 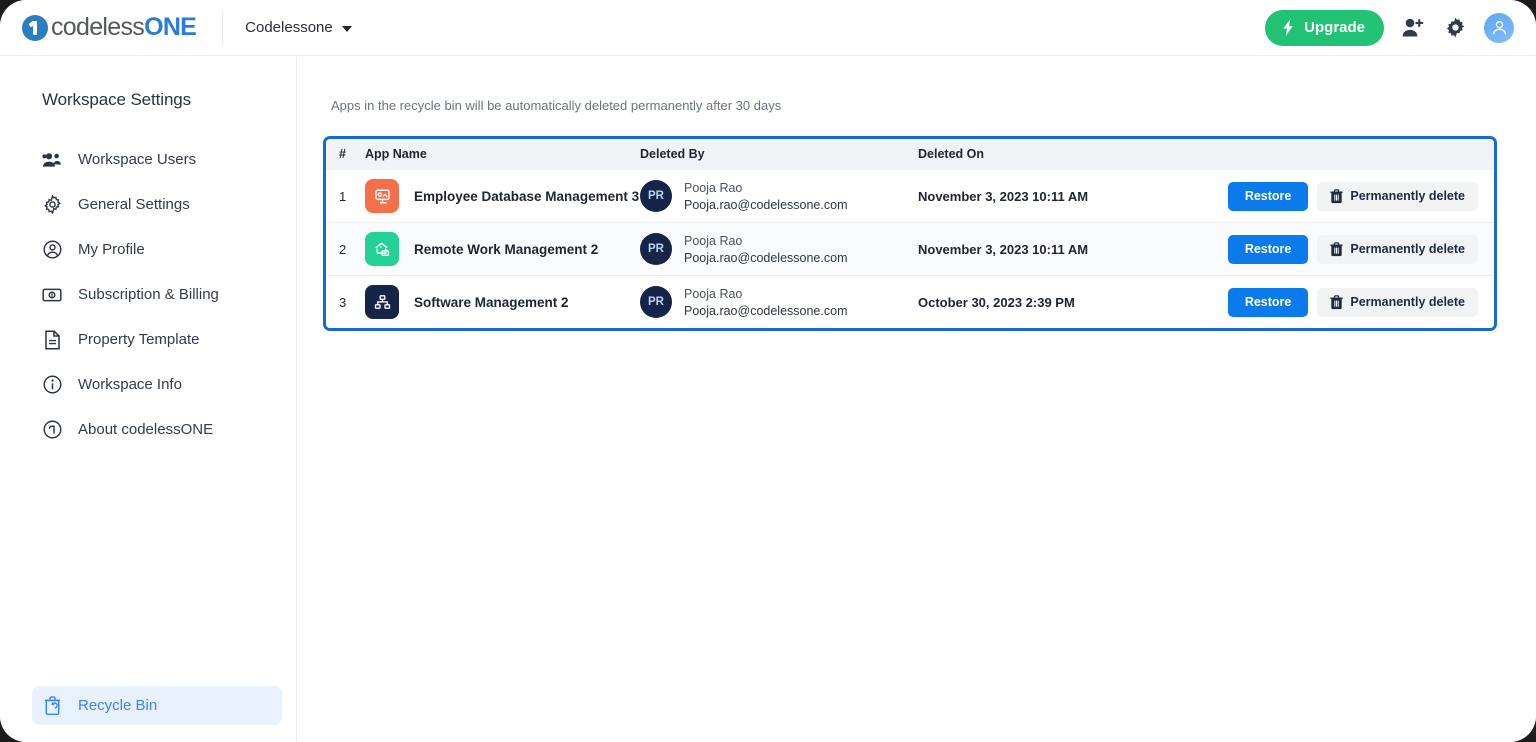 I want to click on column-header-index: #, so click(x=342, y=154).